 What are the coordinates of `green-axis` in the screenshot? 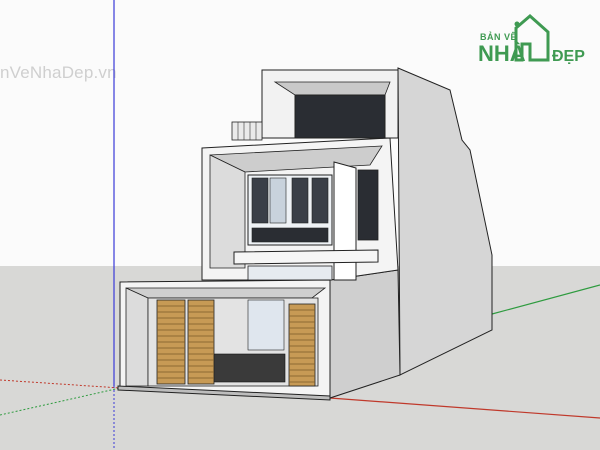 It's located at (545, 299).